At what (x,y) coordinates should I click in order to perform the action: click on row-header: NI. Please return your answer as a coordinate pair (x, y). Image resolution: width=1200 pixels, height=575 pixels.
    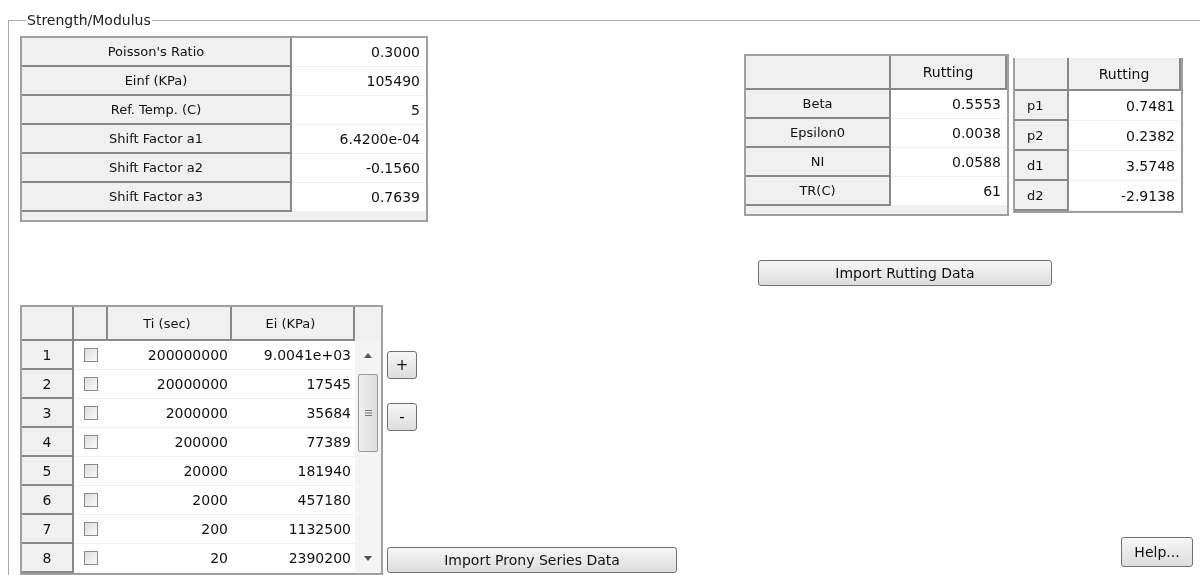
    Looking at the image, I should click on (818, 162).